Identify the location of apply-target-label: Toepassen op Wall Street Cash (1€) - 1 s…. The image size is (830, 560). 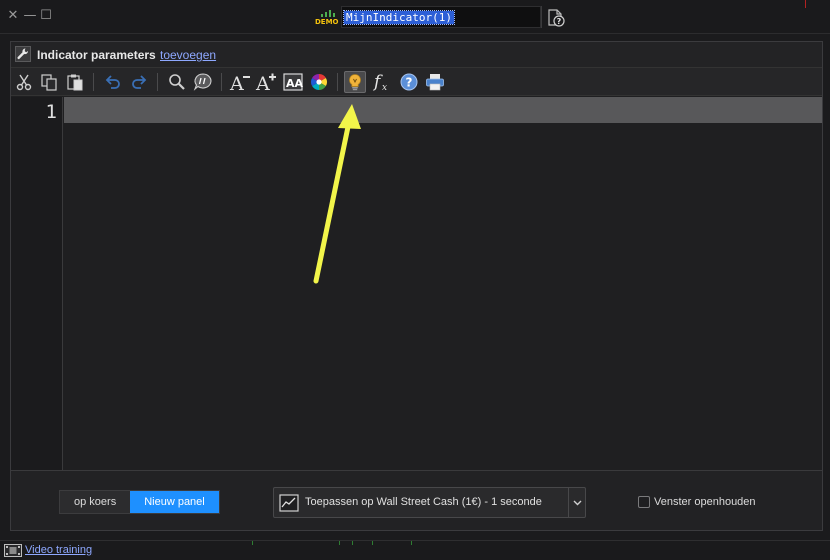
(423, 502).